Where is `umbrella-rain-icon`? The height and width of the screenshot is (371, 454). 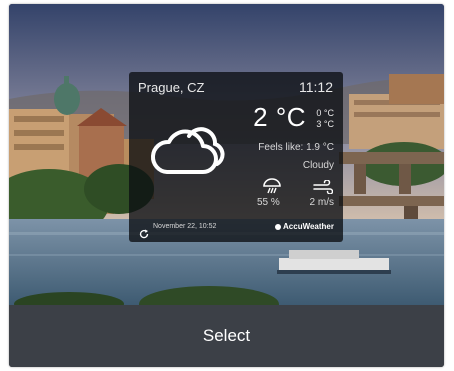 umbrella-rain-icon is located at coordinates (272, 186).